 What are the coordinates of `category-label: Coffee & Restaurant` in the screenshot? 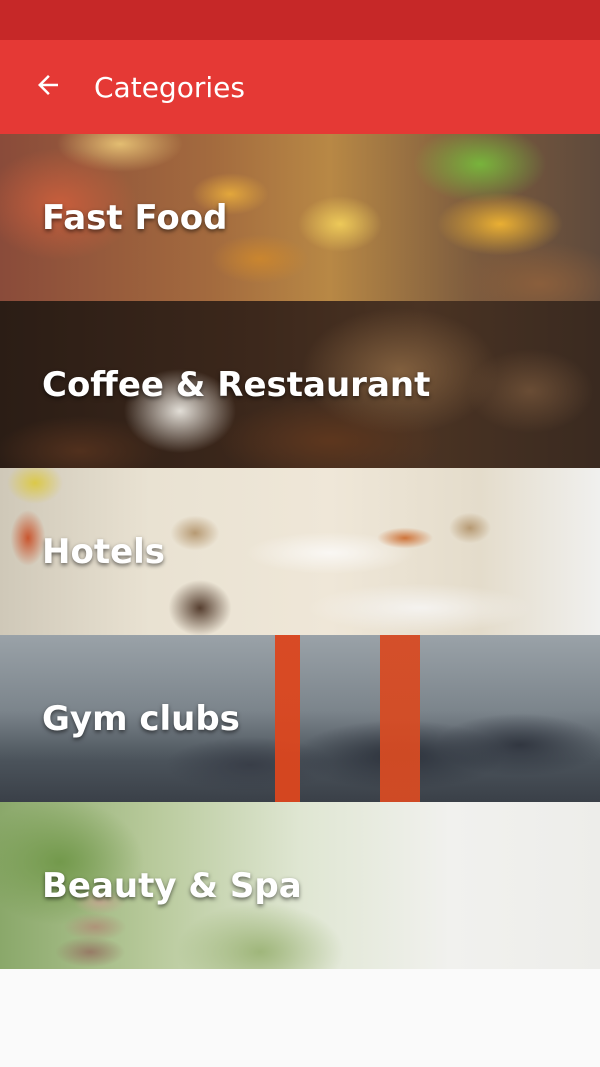 It's located at (236, 384).